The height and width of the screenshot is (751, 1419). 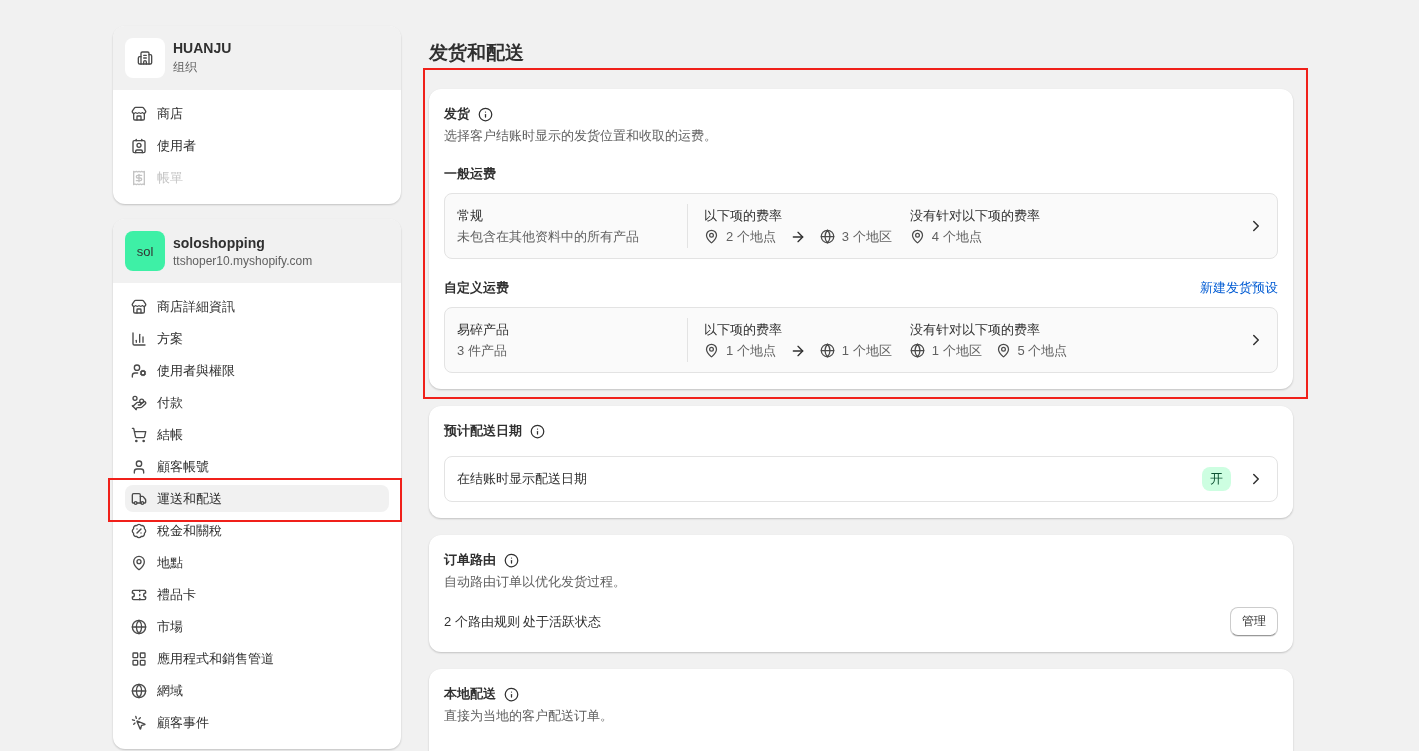 What do you see at coordinates (145, 58) in the screenshot?
I see `building-icon` at bounding box center [145, 58].